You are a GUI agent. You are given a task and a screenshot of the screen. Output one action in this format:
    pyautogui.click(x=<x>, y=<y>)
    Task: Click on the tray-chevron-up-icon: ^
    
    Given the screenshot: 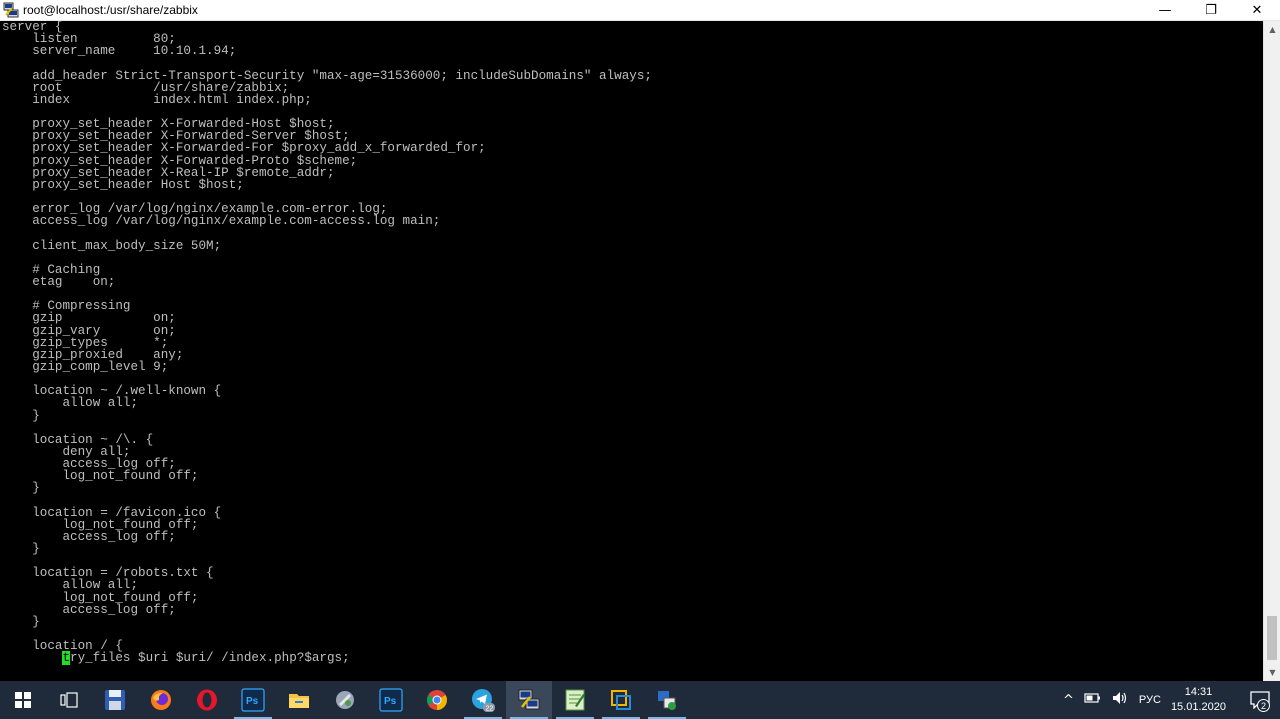 What is the action you would take?
    pyautogui.click(x=1068, y=700)
    